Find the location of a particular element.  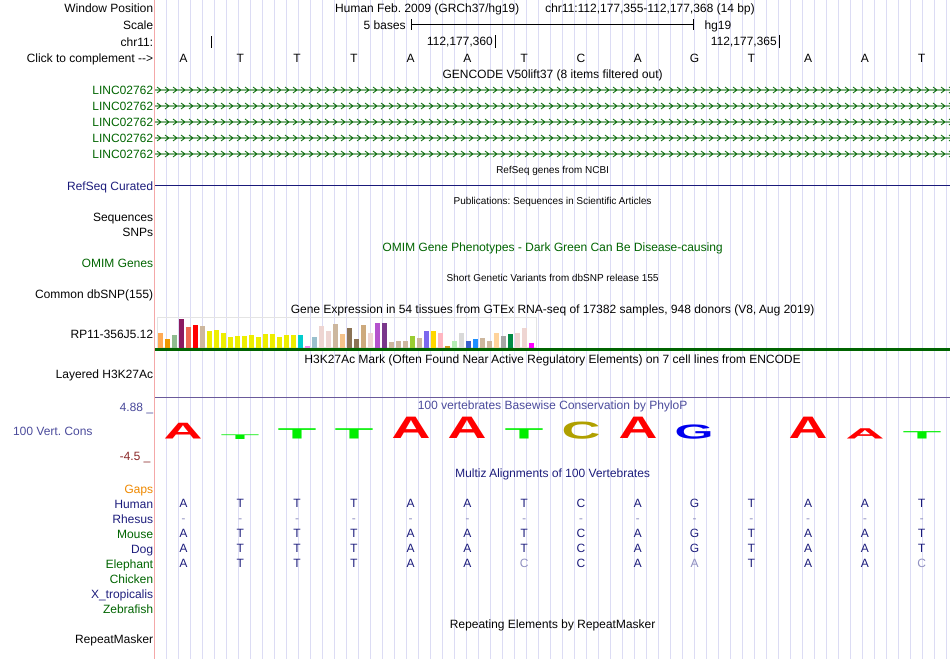

track-title: 100 vertebrates Basewise Conservation by PhyloP is located at coordinates (553, 405).